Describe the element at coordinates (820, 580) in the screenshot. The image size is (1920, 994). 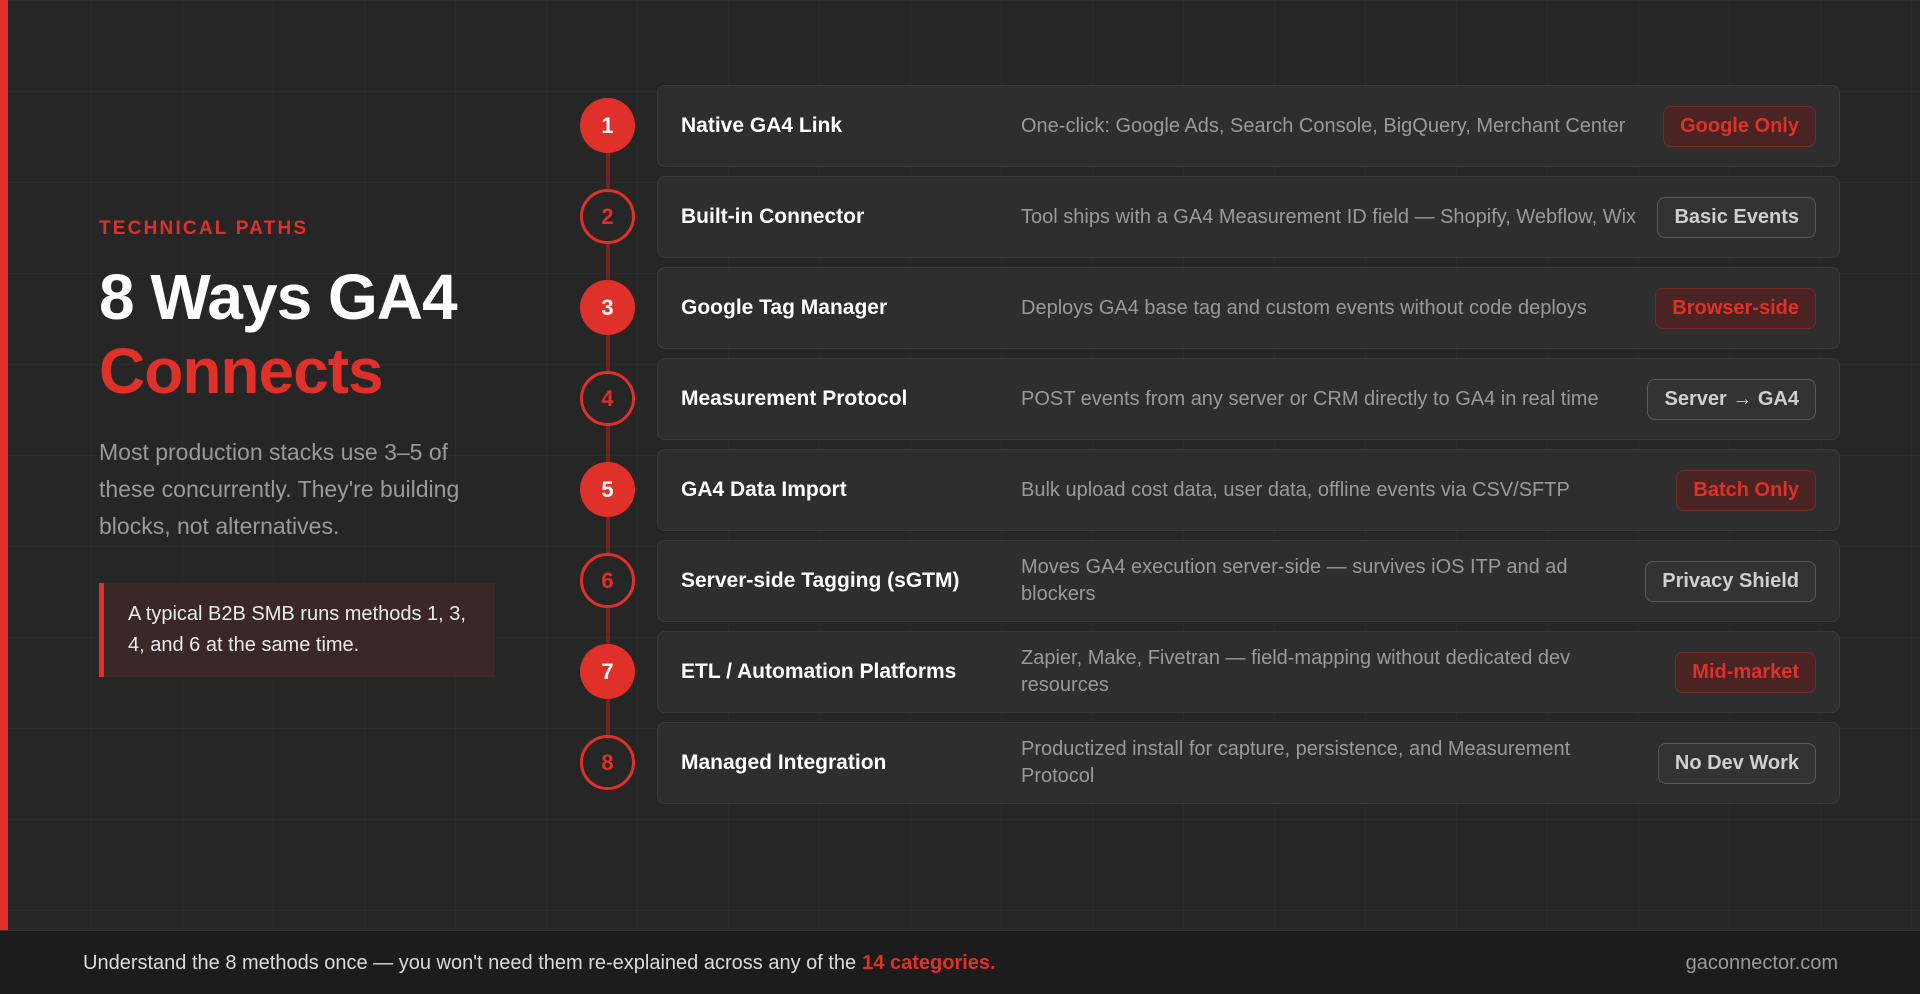
I see `method-name: Server-side Tagging (sGTM)` at that location.